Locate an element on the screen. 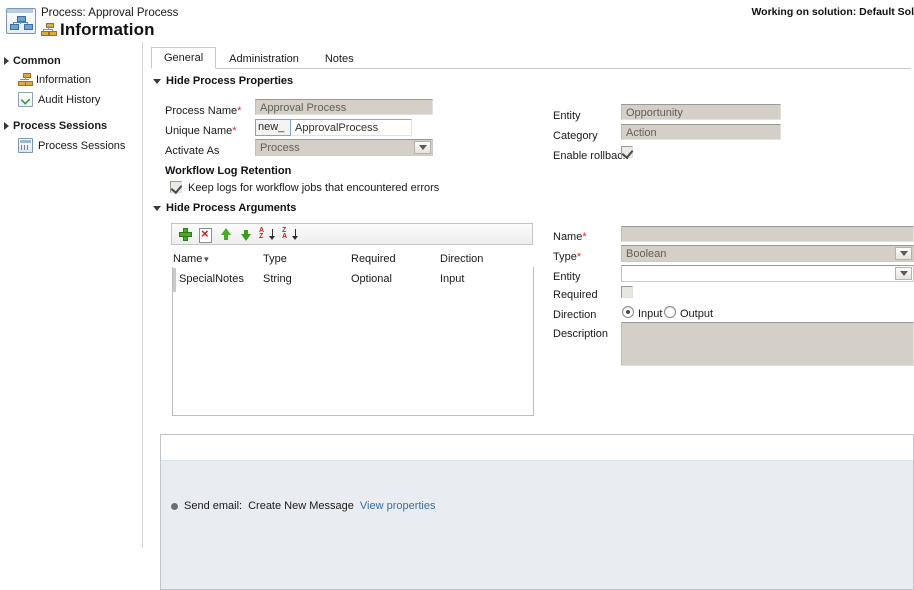 This screenshot has width=914, height=590. process-name-label: Process Name* is located at coordinates (203, 111).